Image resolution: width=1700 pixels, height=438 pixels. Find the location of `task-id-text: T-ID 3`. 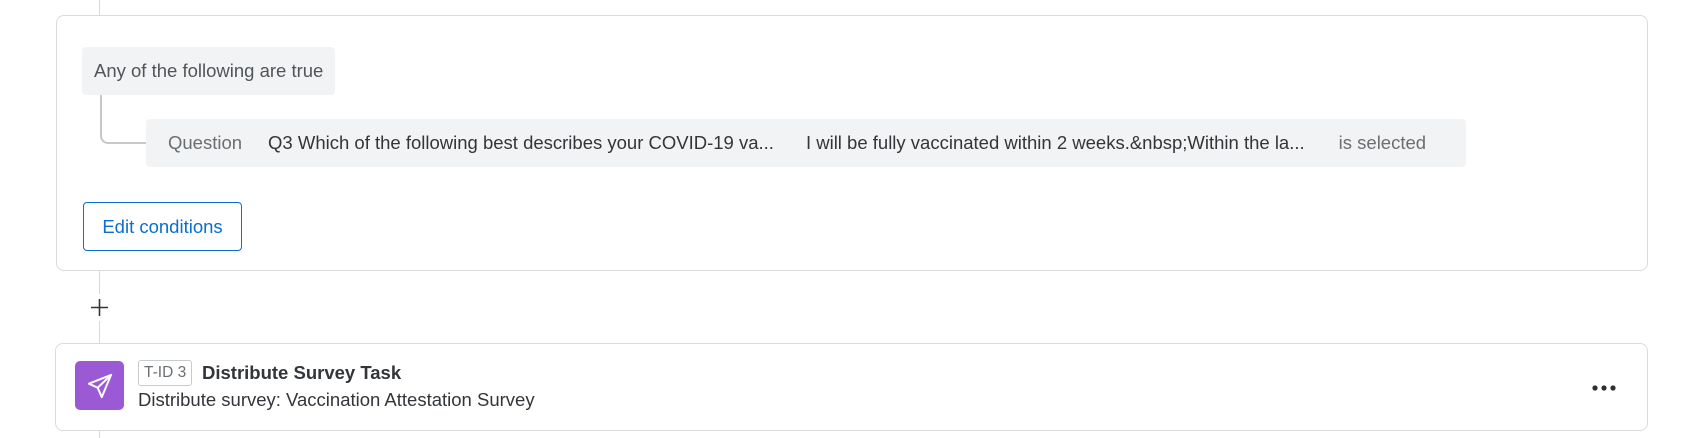

task-id-text: T-ID 3 is located at coordinates (165, 372).